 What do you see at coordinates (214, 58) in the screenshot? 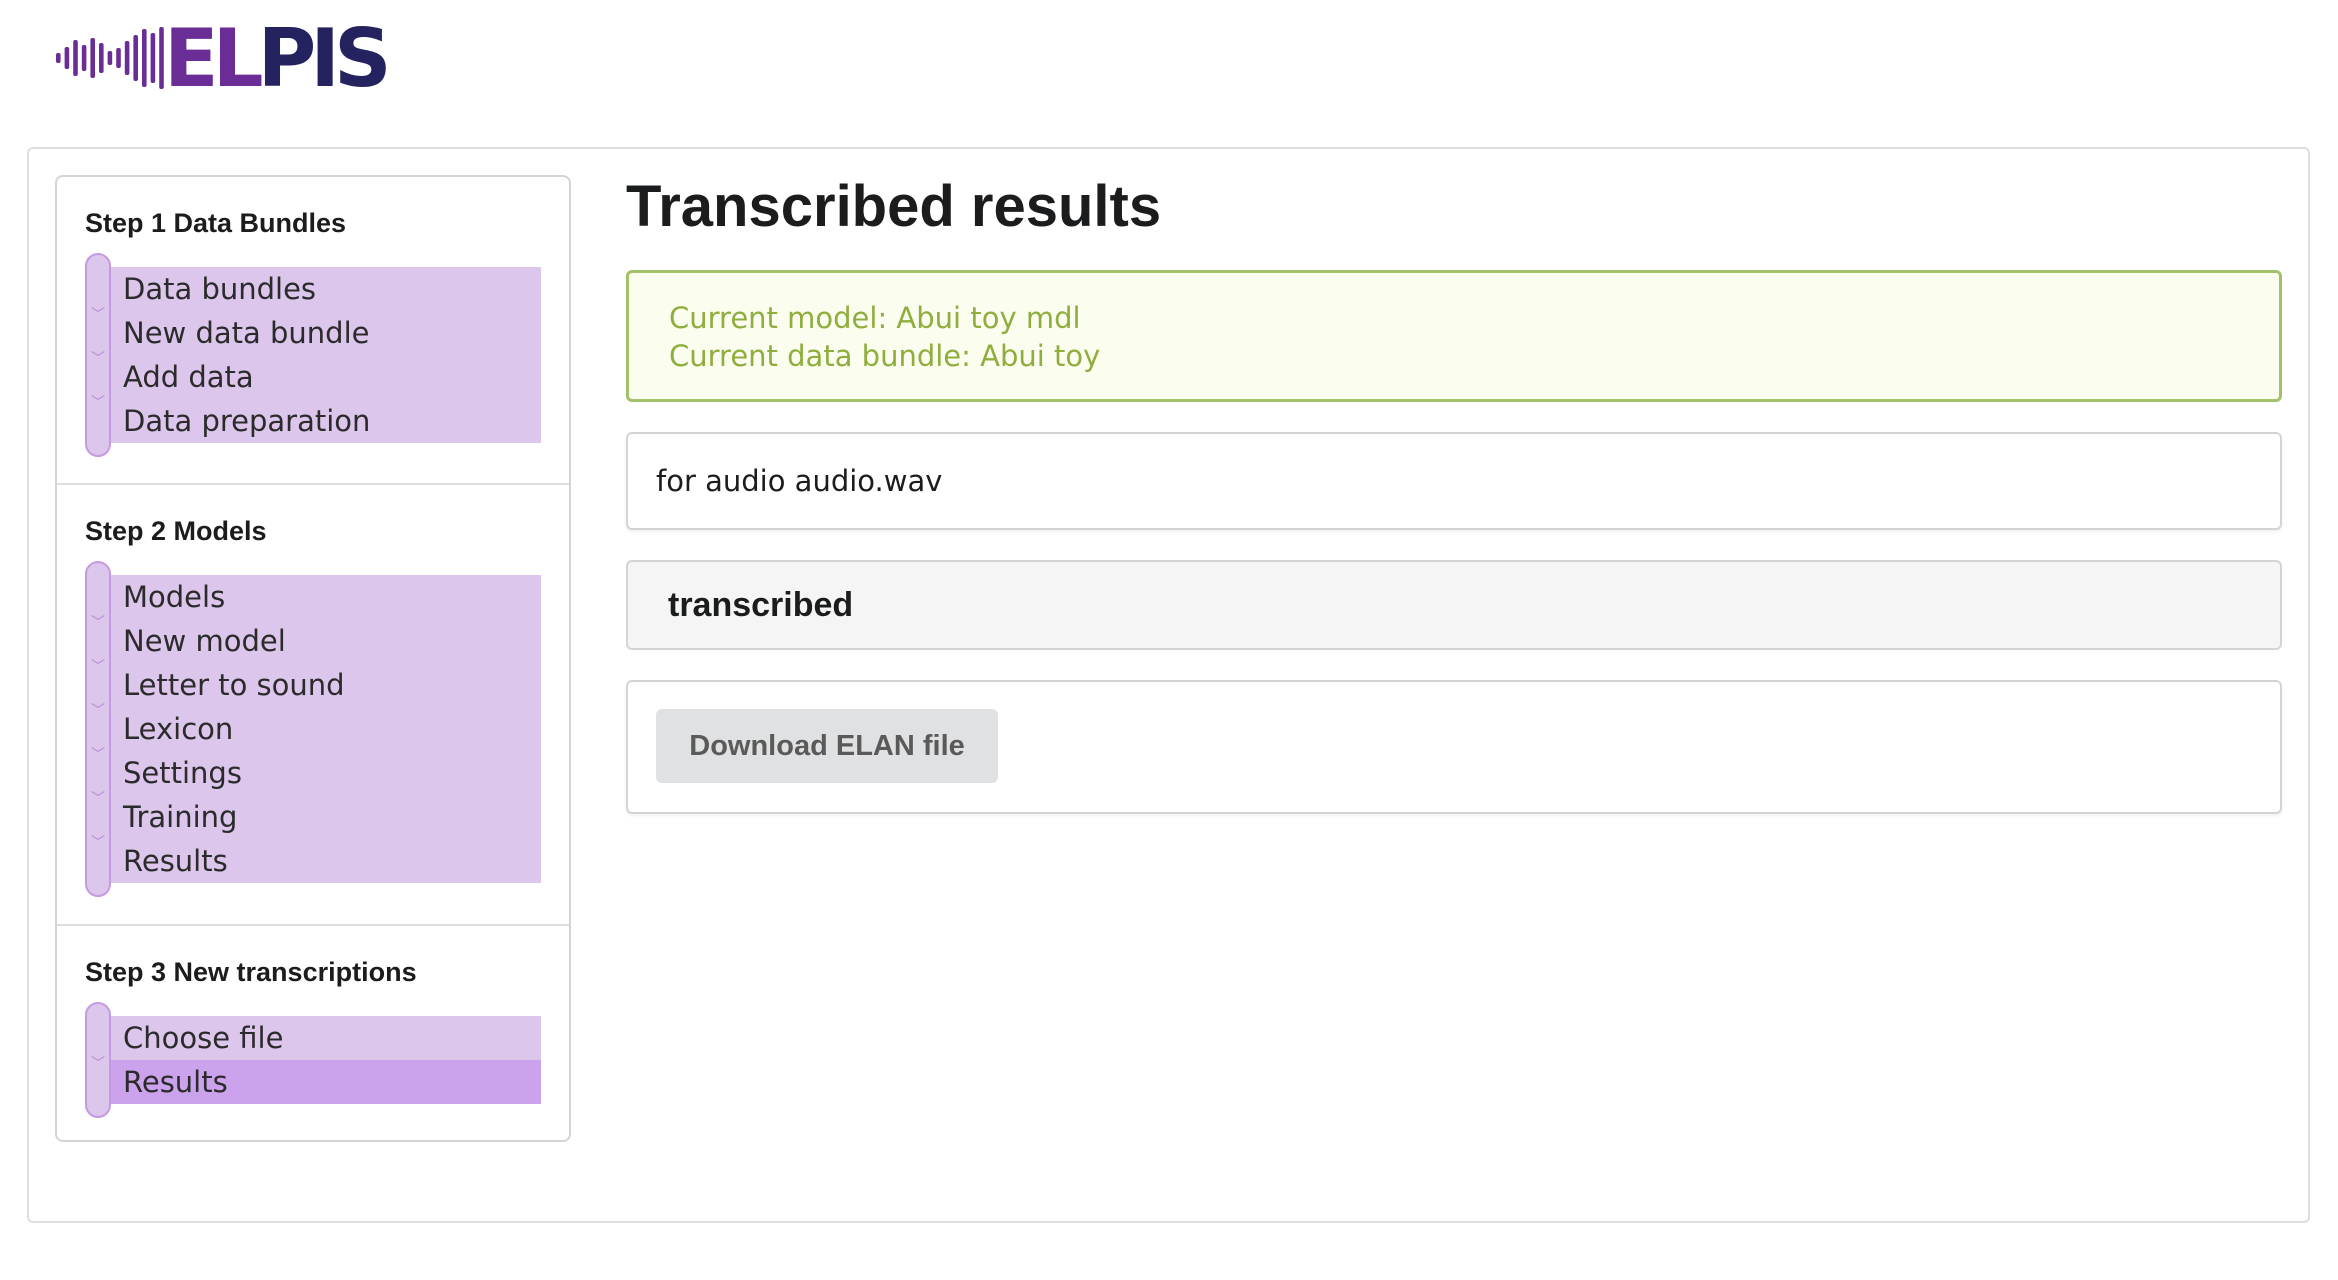
I see `logo-prefix: EL` at bounding box center [214, 58].